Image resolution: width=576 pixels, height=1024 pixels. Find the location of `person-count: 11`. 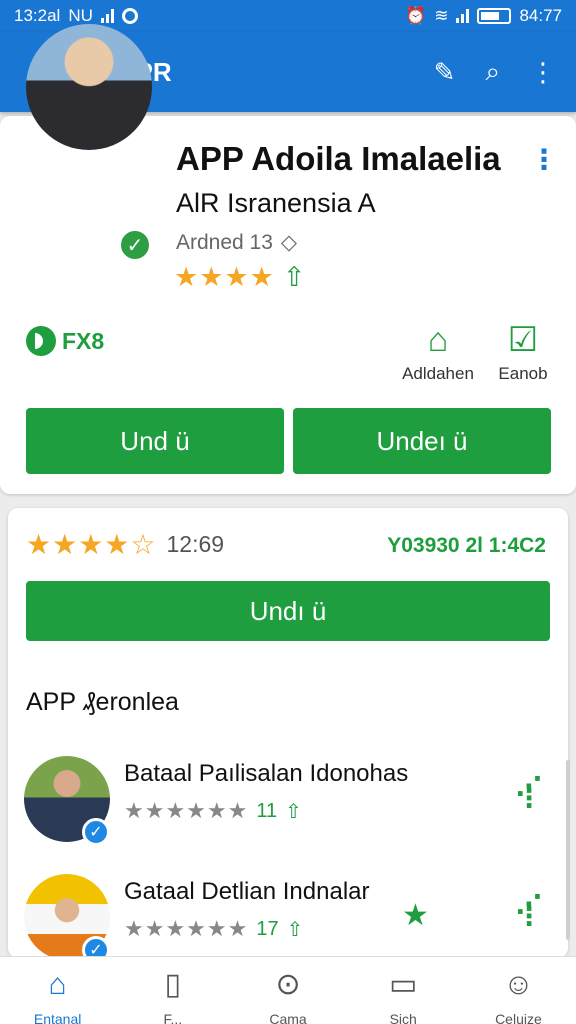

person-count: 11 is located at coordinates (267, 810).